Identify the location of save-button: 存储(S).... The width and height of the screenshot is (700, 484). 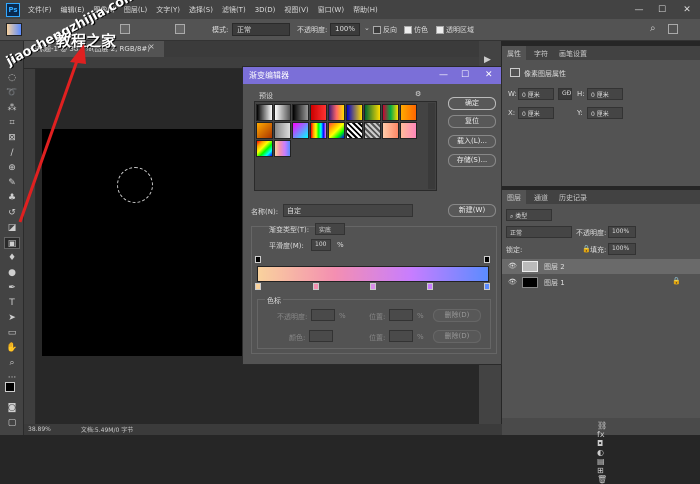
(472, 160).